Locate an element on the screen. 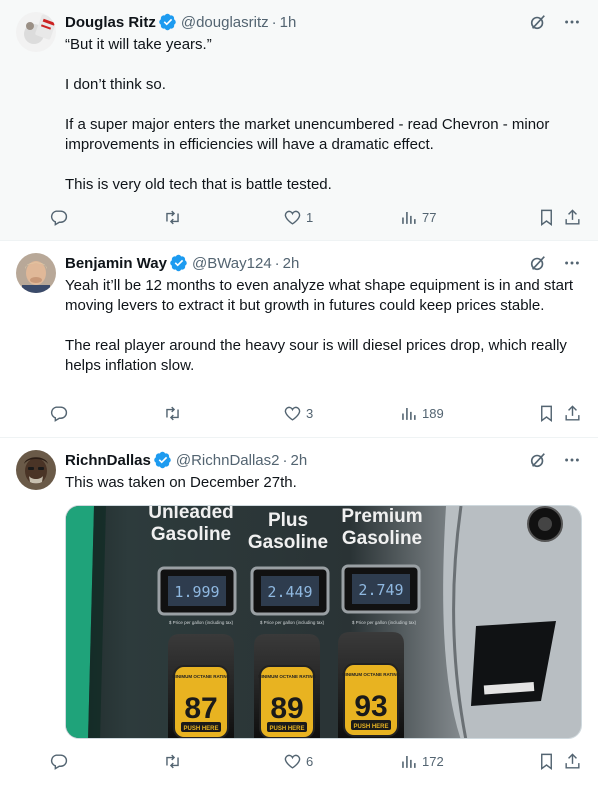 The height and width of the screenshot is (785, 598). octane-number: 87 is located at coordinates (200, 708).